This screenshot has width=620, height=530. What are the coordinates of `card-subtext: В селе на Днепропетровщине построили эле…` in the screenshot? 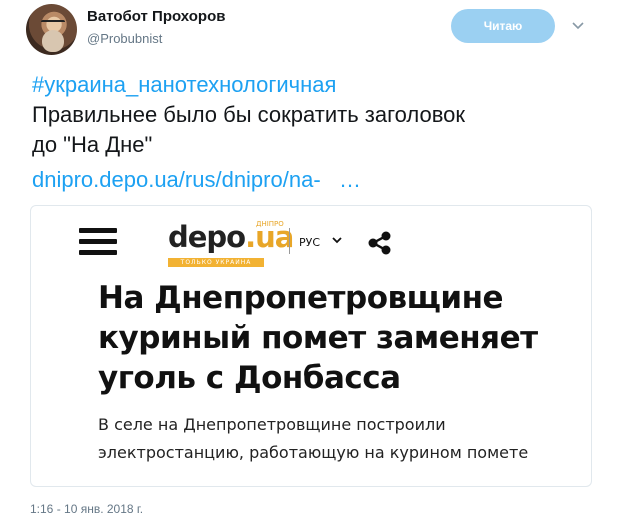 It's located at (338, 439).